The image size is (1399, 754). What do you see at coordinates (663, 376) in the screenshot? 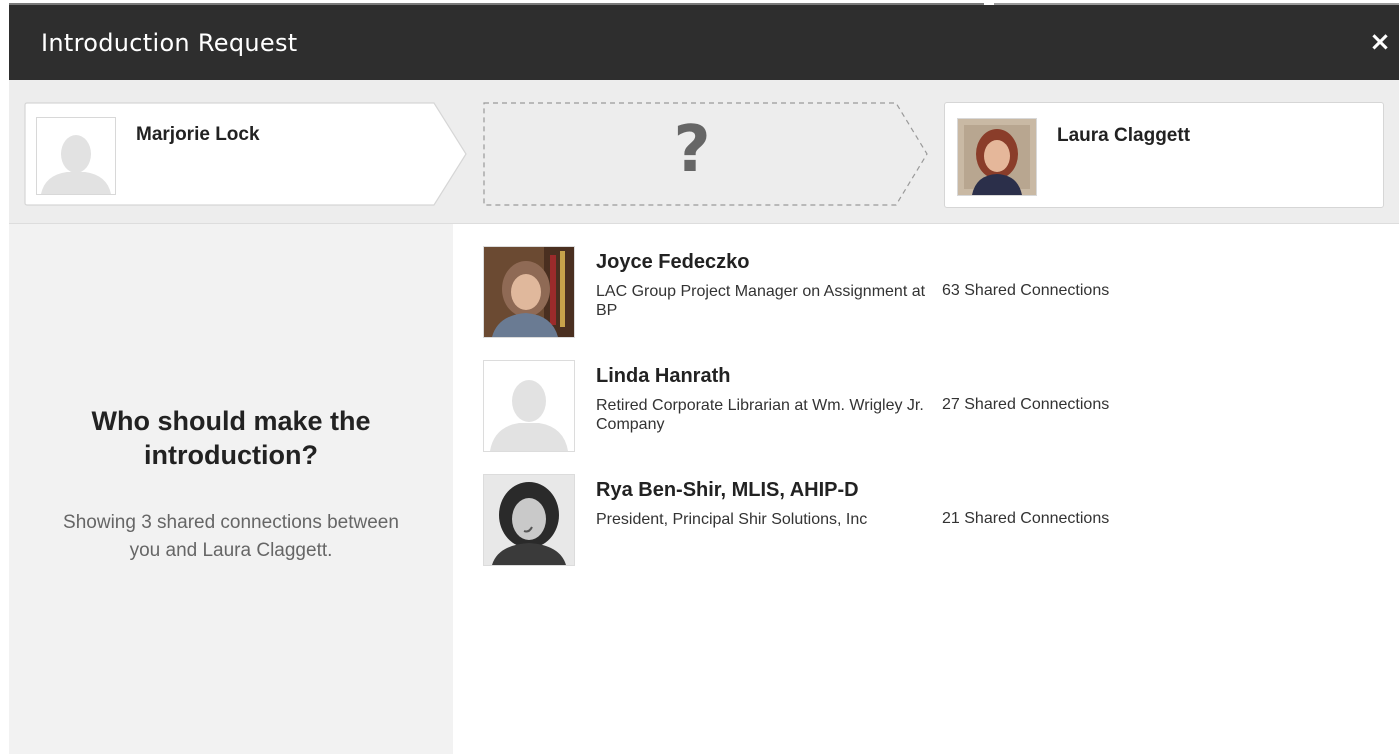
I see `connection-name: Linda Hanrath` at bounding box center [663, 376].